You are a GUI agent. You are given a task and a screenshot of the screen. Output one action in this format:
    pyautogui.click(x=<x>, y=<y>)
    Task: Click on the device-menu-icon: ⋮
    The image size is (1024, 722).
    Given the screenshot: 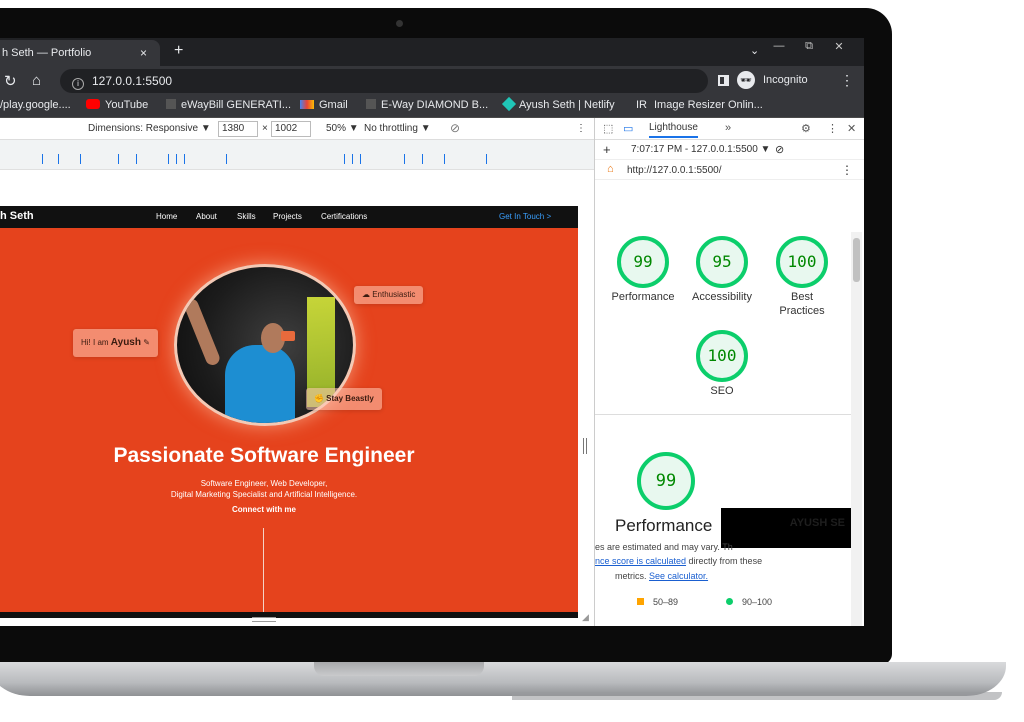 What is the action you would take?
    pyautogui.click(x=581, y=128)
    